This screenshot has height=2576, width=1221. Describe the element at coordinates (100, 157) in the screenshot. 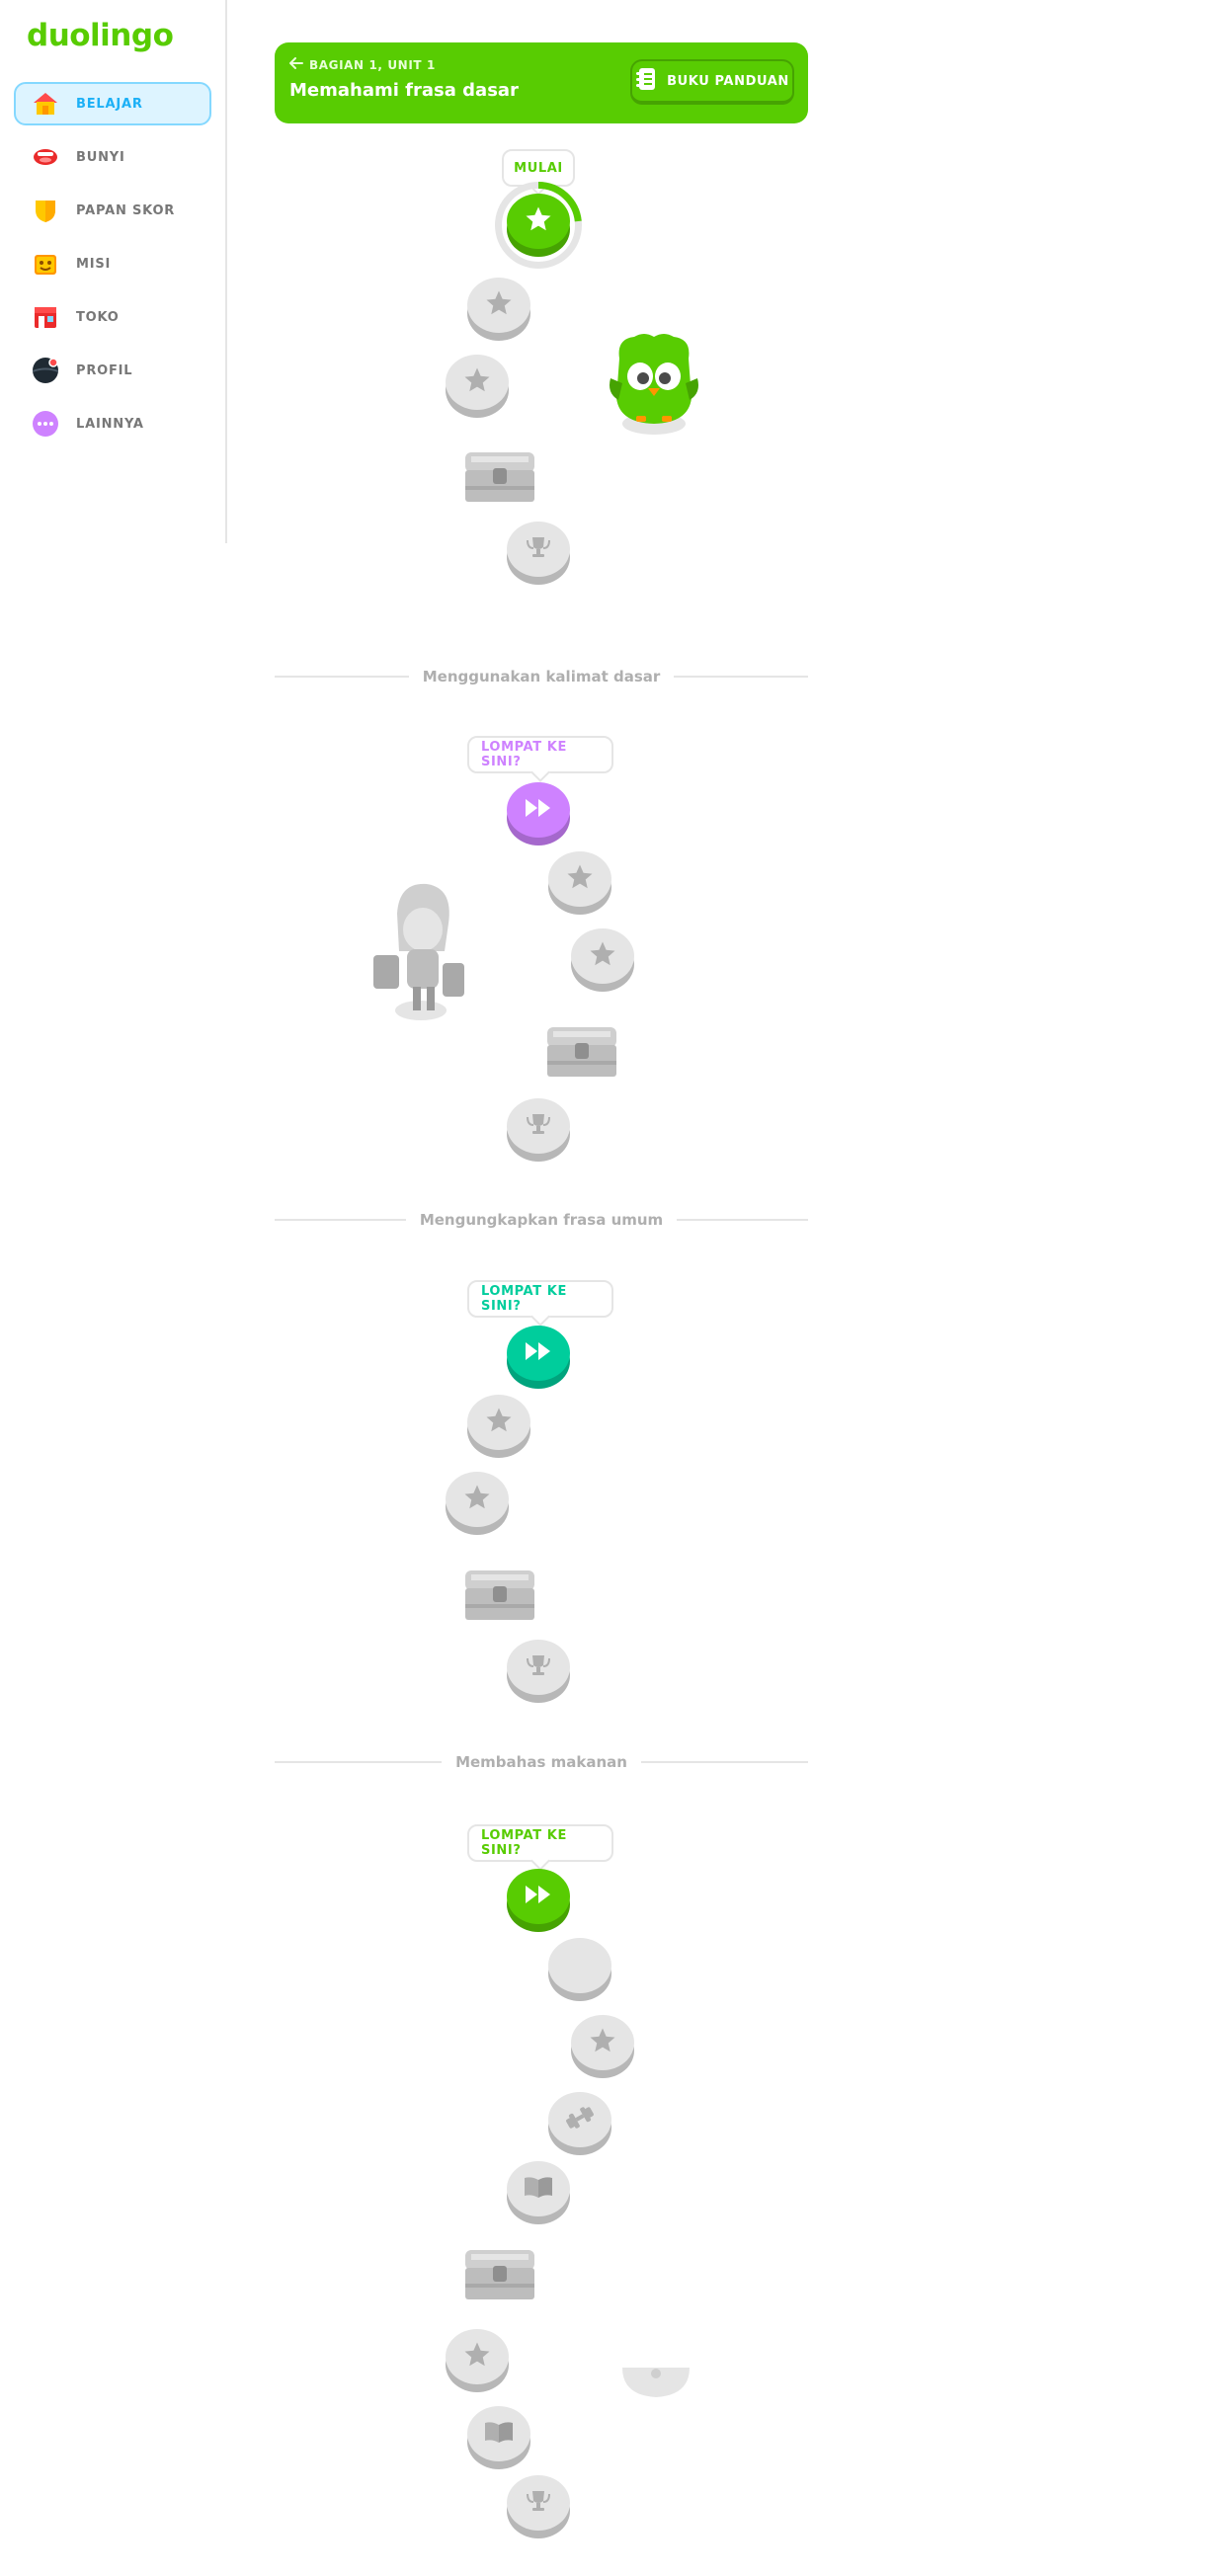

I see `sidebar-item-label: BUNYI` at that location.